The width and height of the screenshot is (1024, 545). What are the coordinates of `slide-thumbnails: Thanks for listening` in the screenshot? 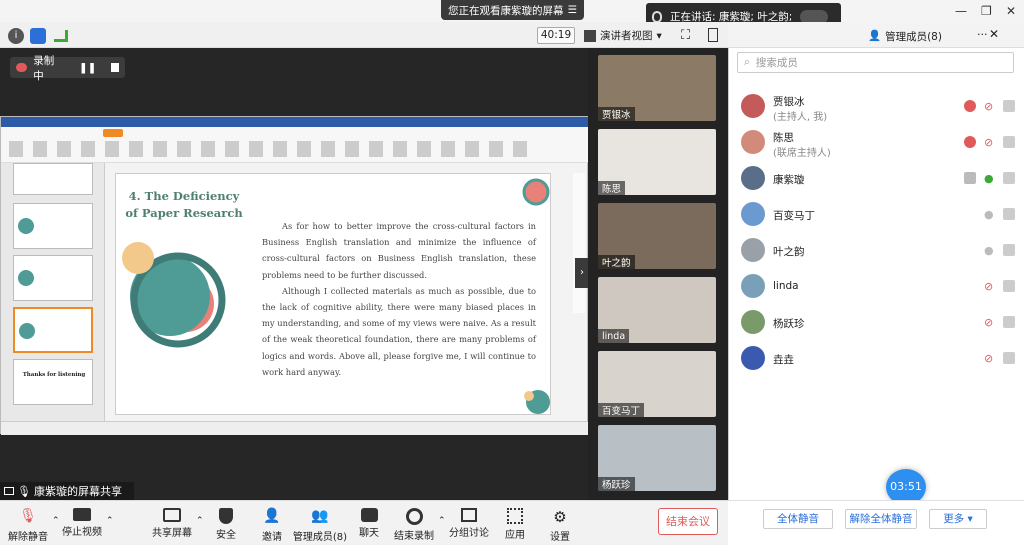 It's located at (53, 297).